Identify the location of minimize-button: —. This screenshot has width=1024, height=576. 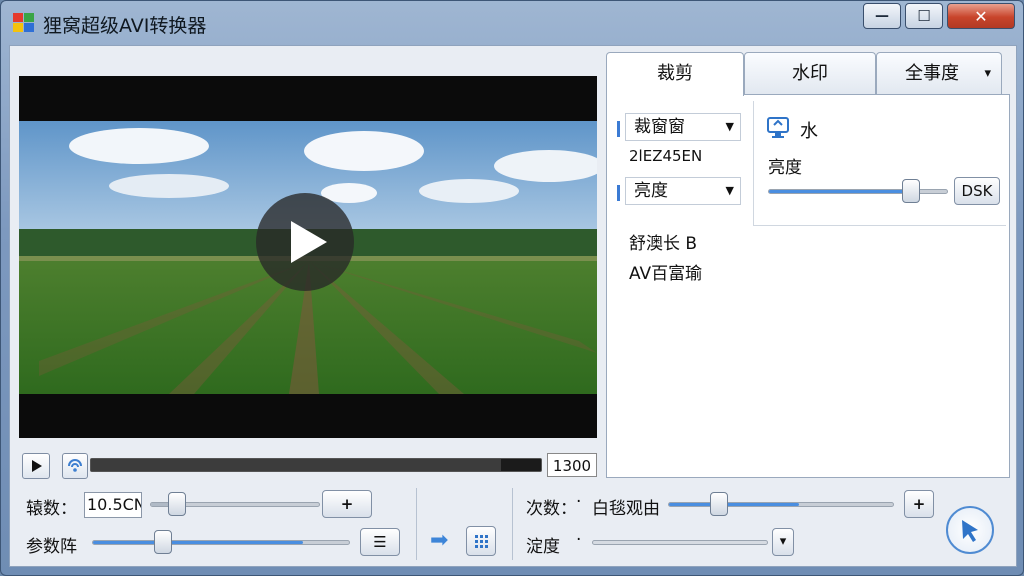
(882, 16).